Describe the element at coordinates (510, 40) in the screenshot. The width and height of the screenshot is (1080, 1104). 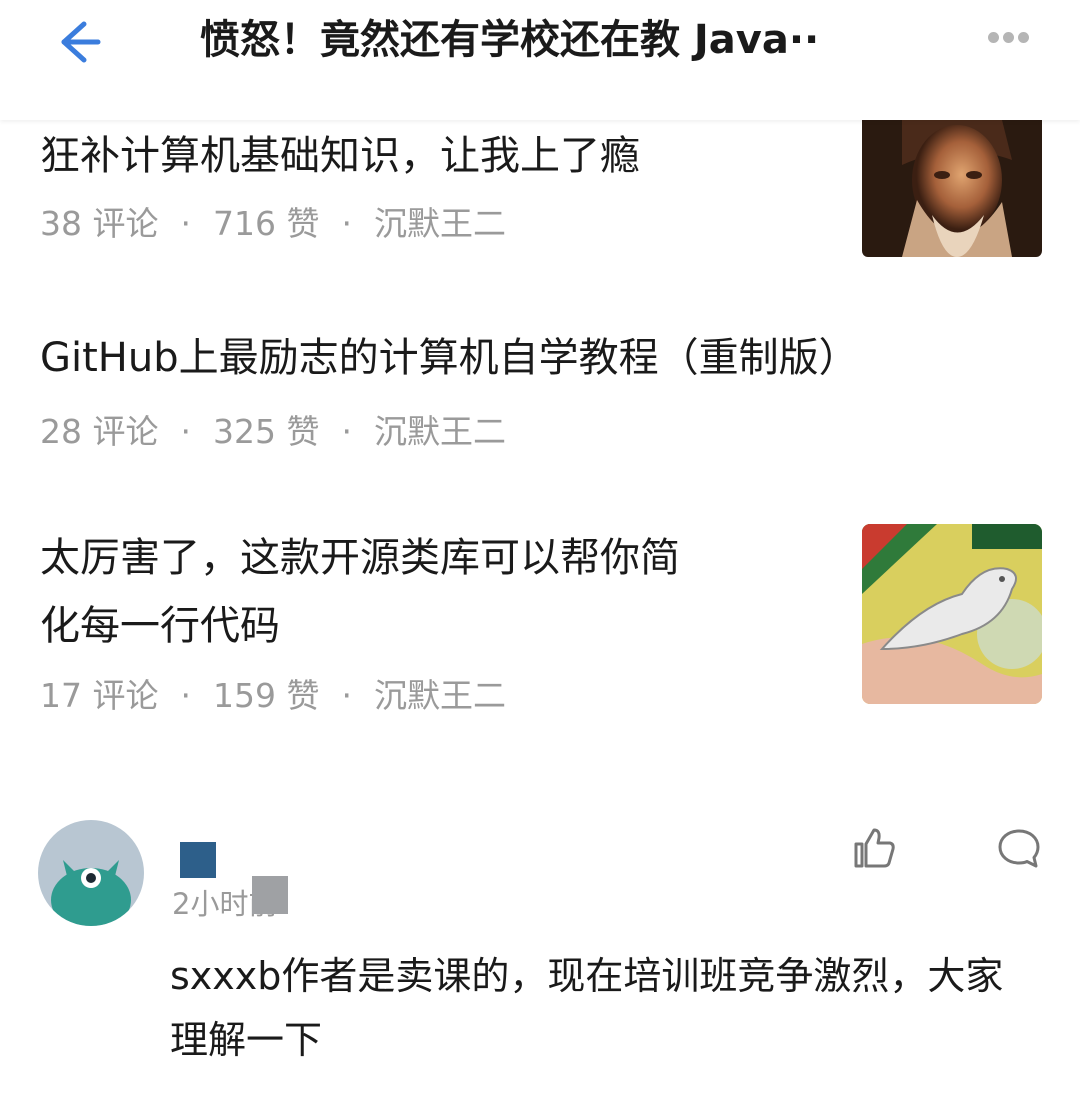
I see `page-title: 愤怒！竟然还有学校还在教 Java··` at that location.